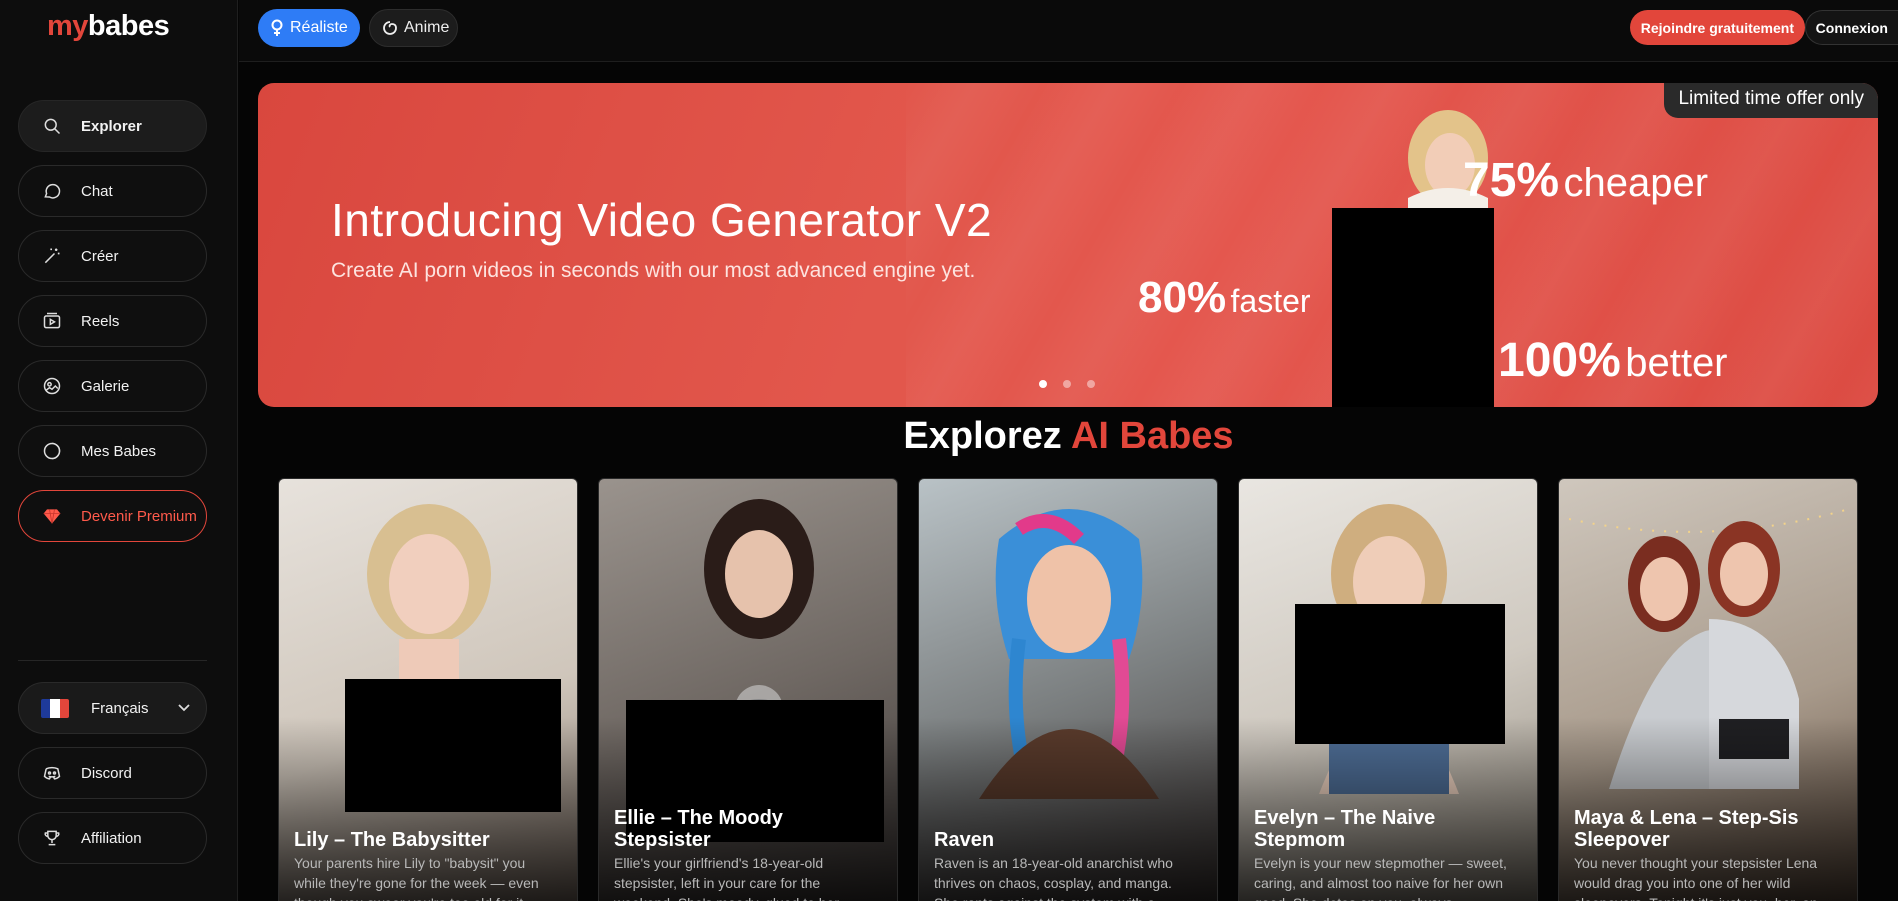 The width and height of the screenshot is (1898, 901). What do you see at coordinates (319, 27) in the screenshot?
I see `toggle-realiste-label: Réaliste` at bounding box center [319, 27].